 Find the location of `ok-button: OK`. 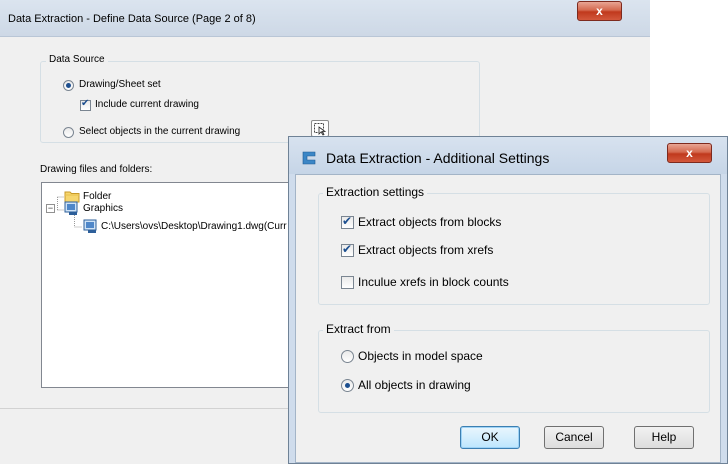

ok-button: OK is located at coordinates (490, 437).